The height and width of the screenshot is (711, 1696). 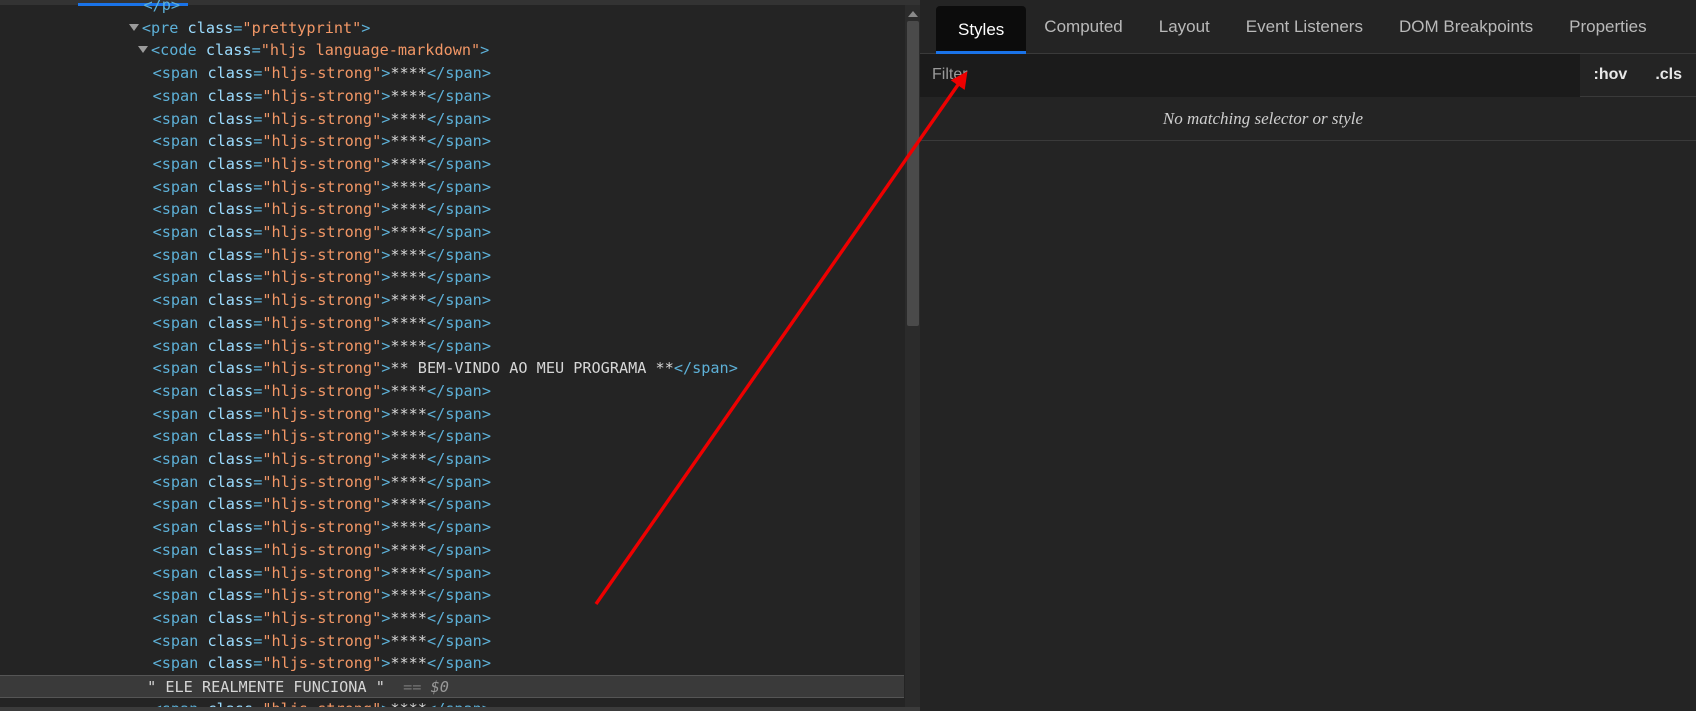 What do you see at coordinates (1607, 26) in the screenshot?
I see `tab-properties: Properties` at bounding box center [1607, 26].